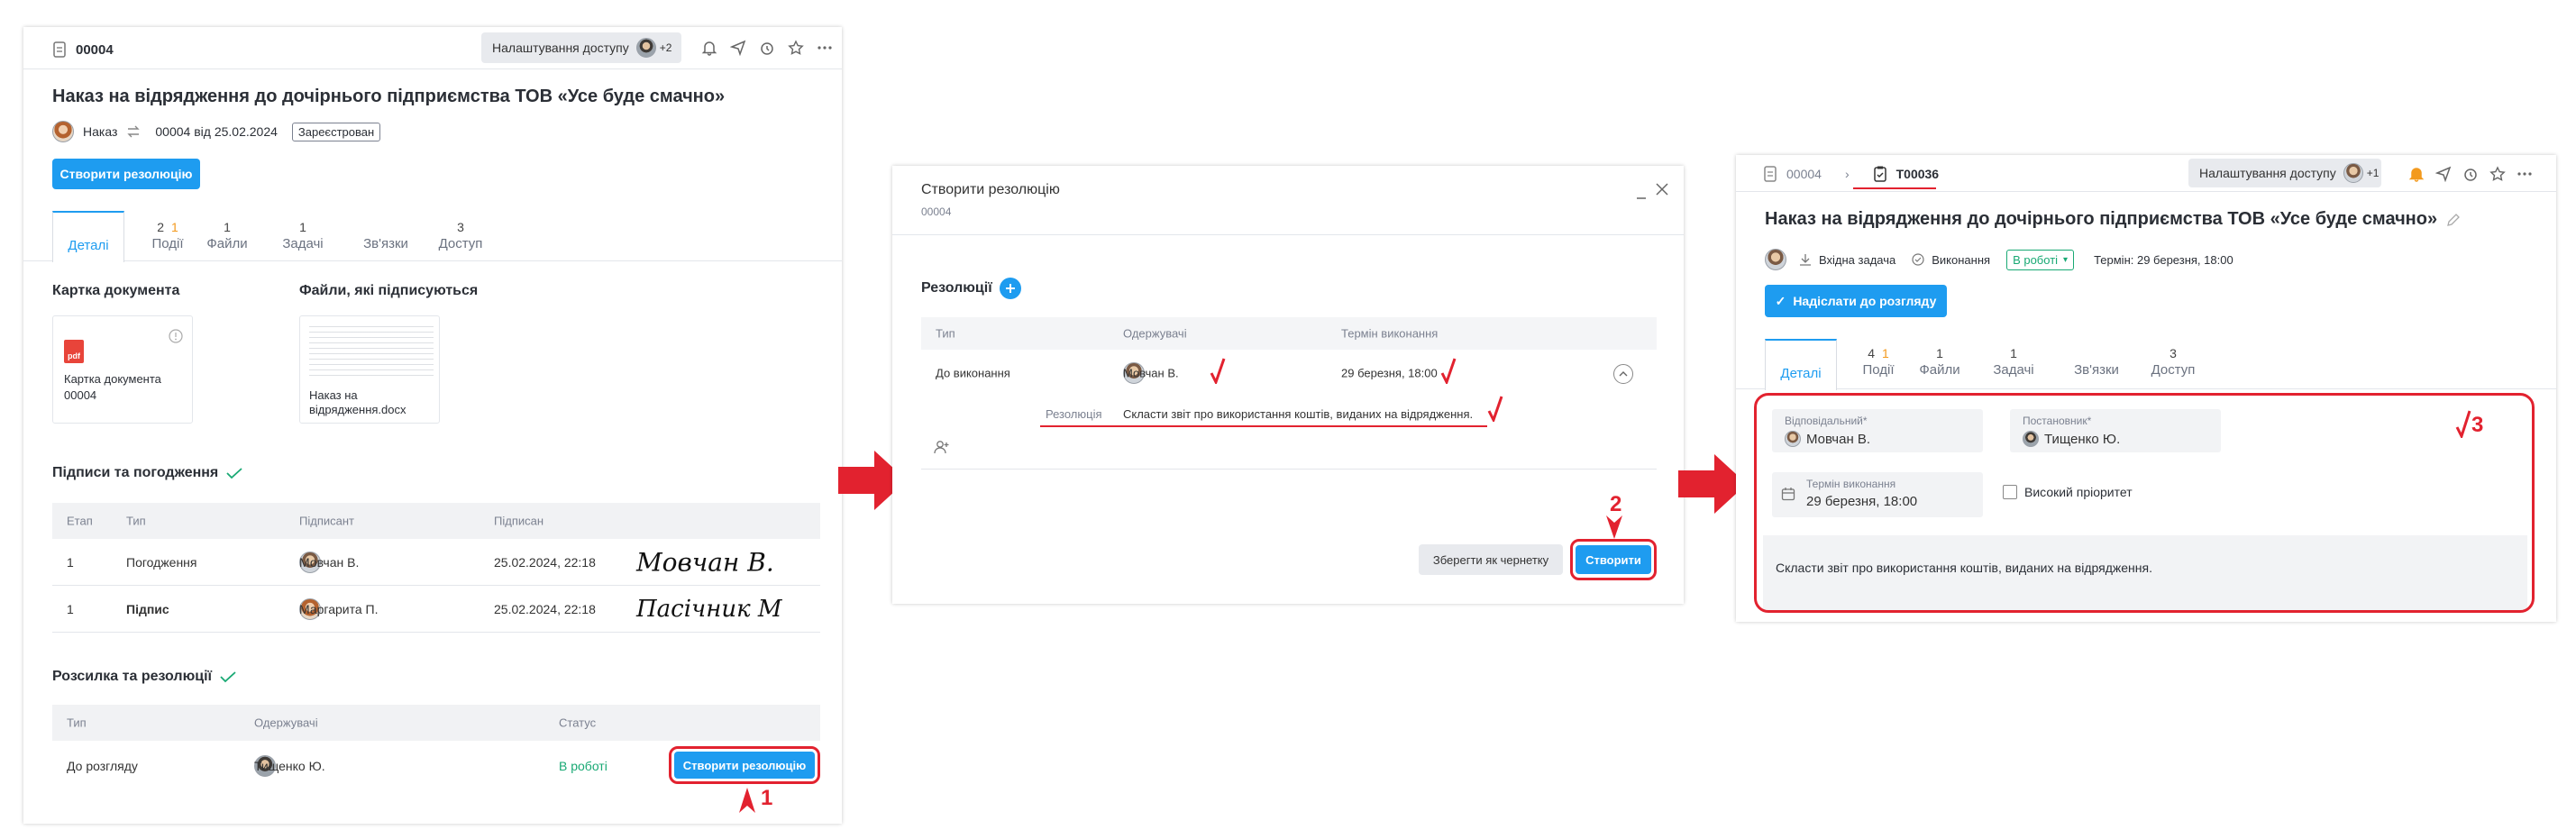 Image resolution: width=2576 pixels, height=839 pixels. Describe the element at coordinates (389, 290) in the screenshot. I see `files-section-title: Файли, які підписуються` at that location.